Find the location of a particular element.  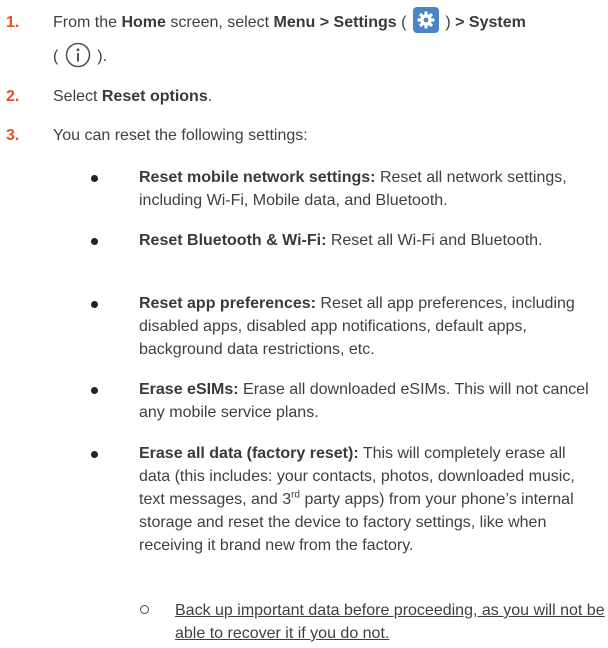

option-title: Reset mobile network settings: is located at coordinates (257, 177).